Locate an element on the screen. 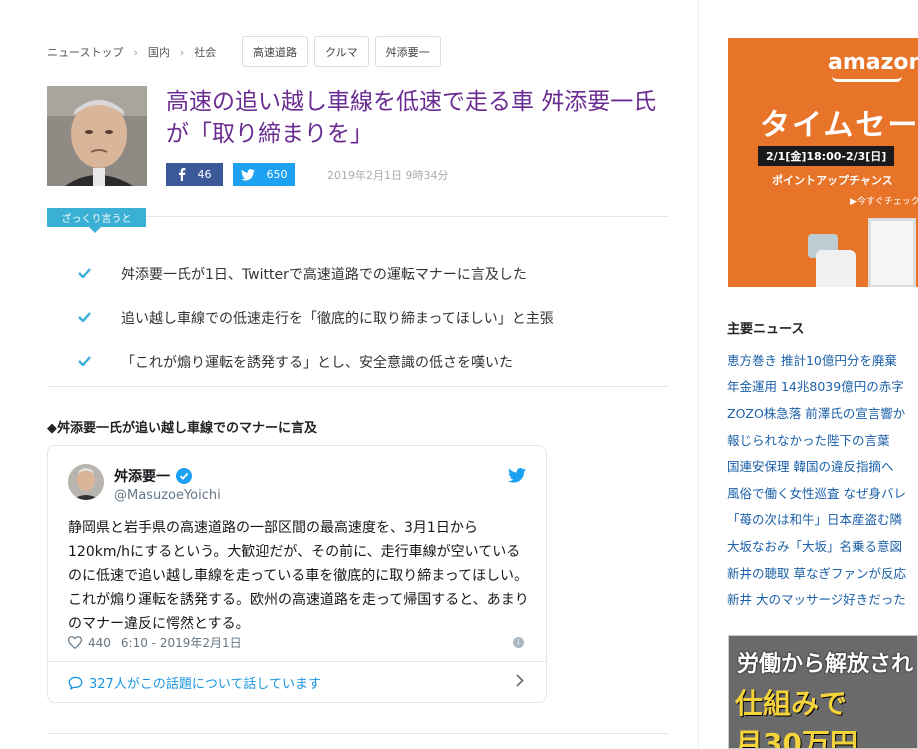 This screenshot has height=749, width=918. share-bar: 46 650 2019年2月1日 9時34分 is located at coordinates (307, 174).